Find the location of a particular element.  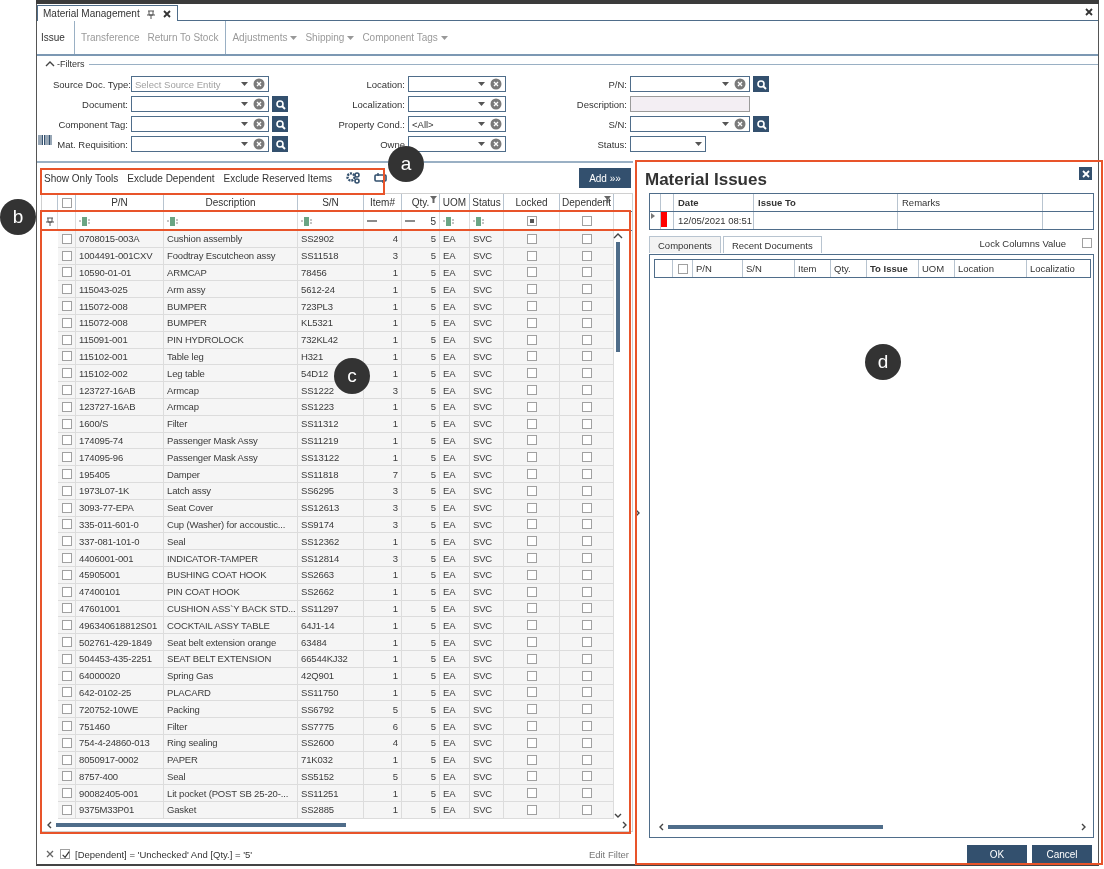

table-cell: COCKTAIL ASSY TABLE is located at coordinates (231, 626).